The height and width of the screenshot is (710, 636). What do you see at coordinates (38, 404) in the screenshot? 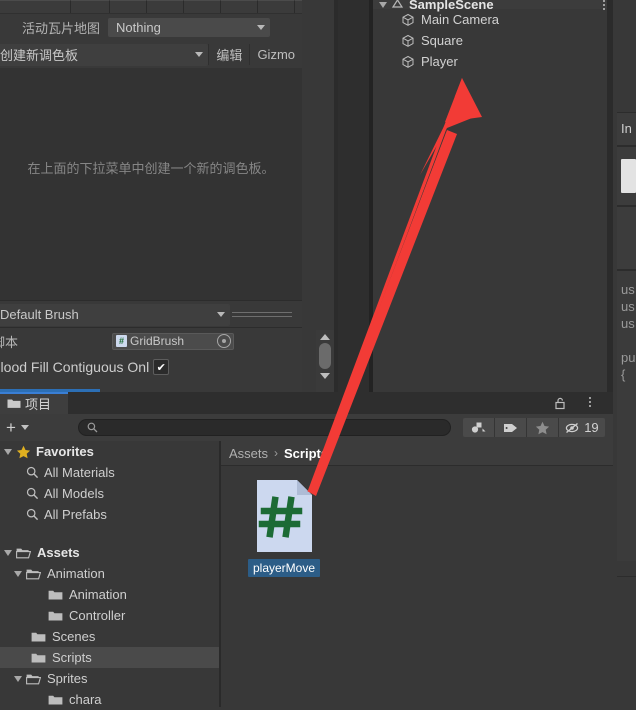
I see `tab-label: 项目` at bounding box center [38, 404].